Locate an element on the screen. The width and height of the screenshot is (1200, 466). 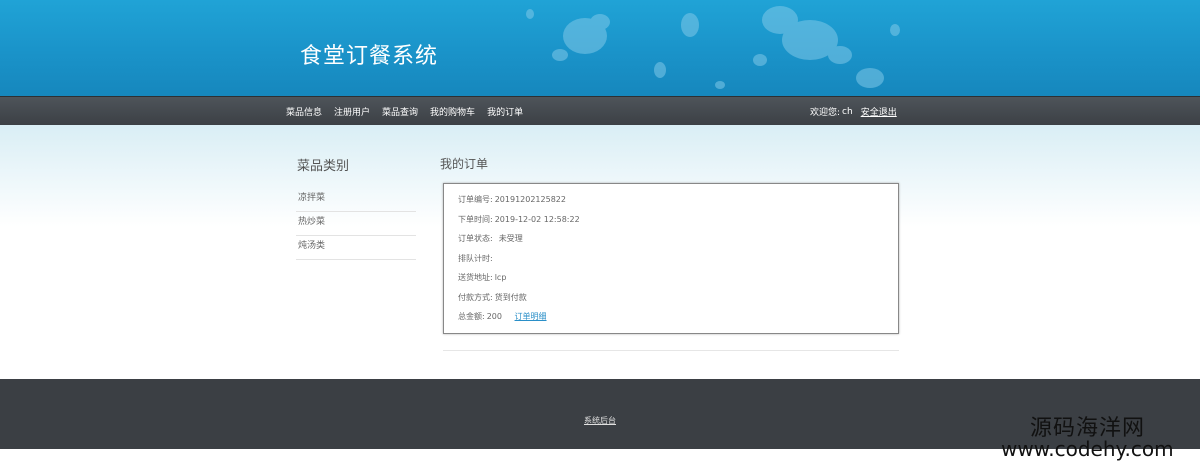
category-item-soups: 炖汤类 is located at coordinates (356, 248).